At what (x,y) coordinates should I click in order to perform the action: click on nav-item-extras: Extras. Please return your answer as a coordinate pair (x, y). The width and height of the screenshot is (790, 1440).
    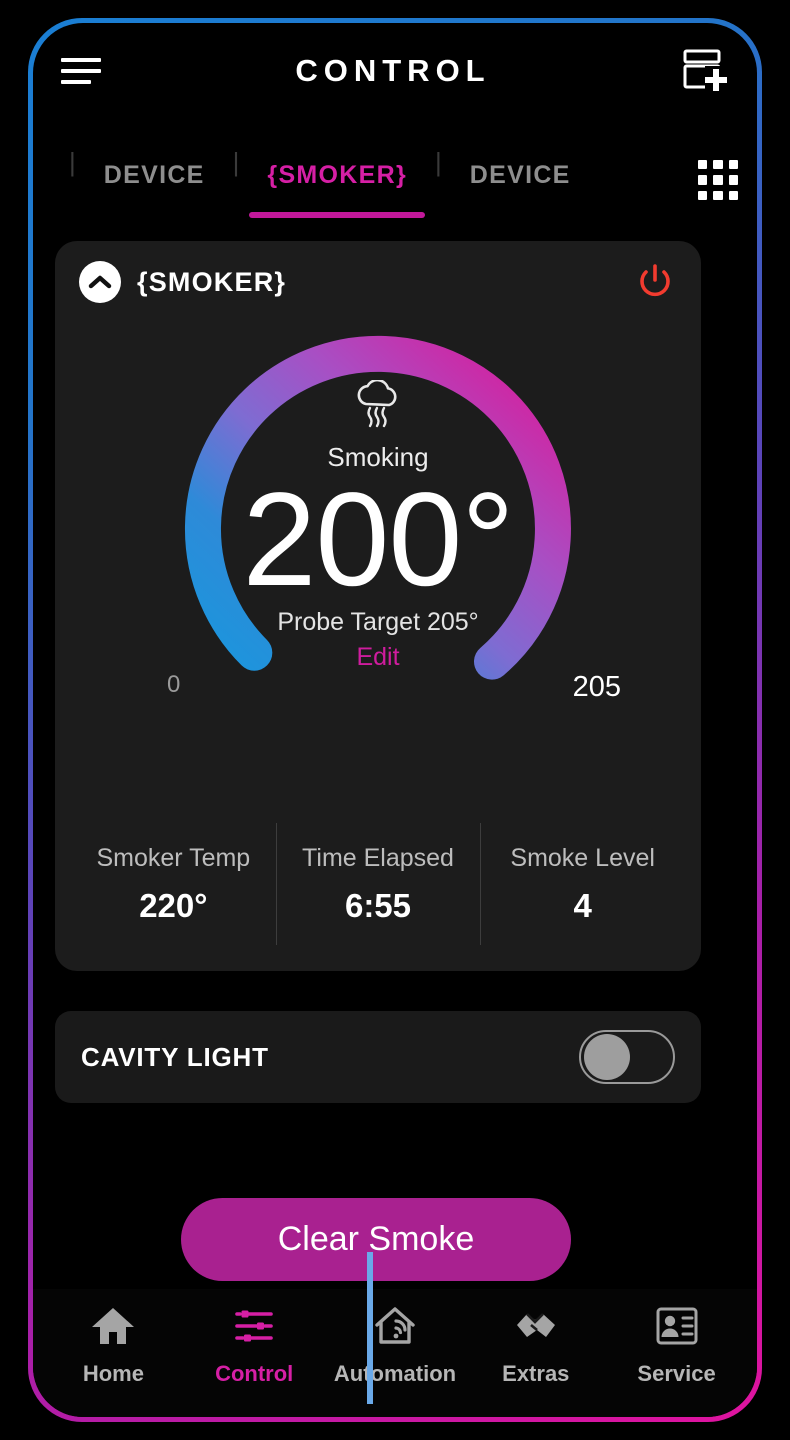
    Looking at the image, I should click on (536, 1346).